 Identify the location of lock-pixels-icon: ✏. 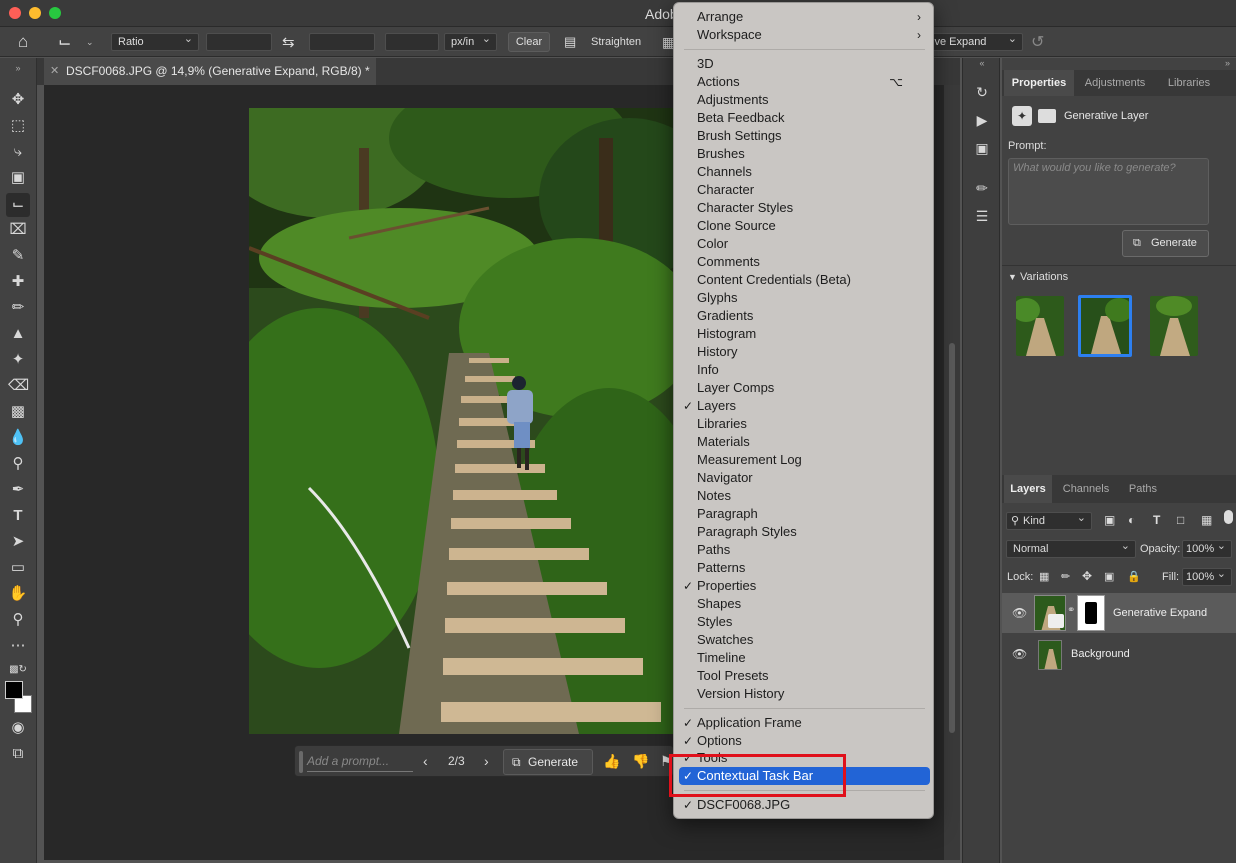
(1065, 576).